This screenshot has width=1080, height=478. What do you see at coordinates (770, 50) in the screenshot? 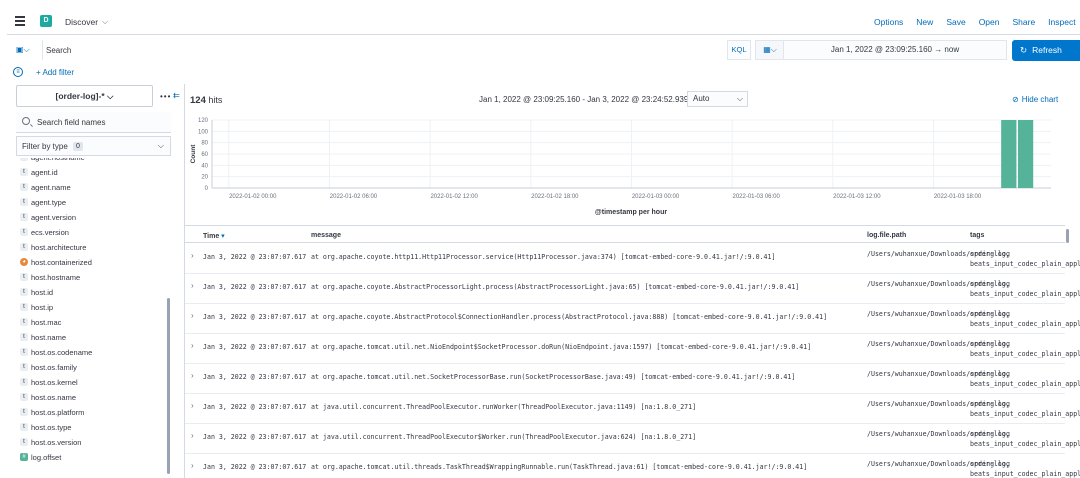
I see `calendar-icon: ▦⌵` at bounding box center [770, 50].